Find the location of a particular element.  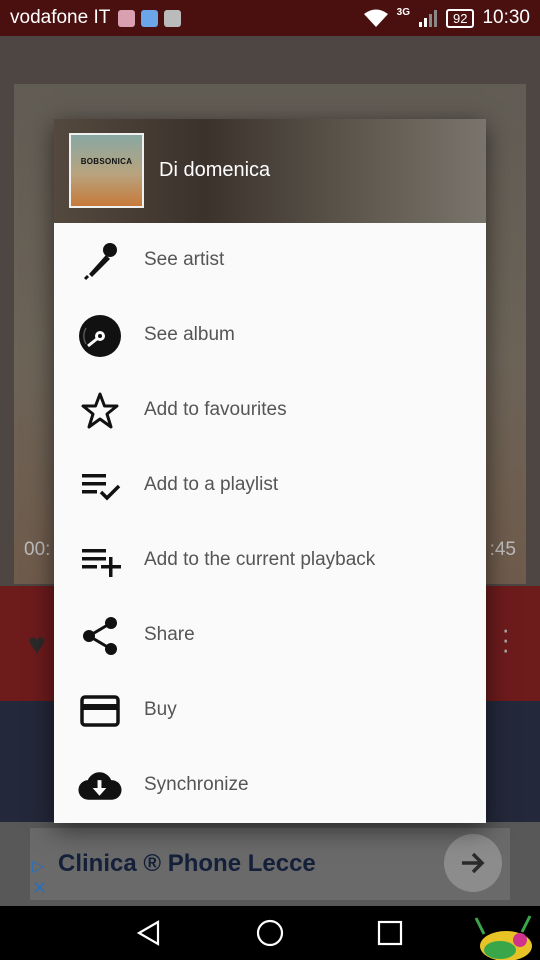

menu-item-share: Share is located at coordinates (270, 635).